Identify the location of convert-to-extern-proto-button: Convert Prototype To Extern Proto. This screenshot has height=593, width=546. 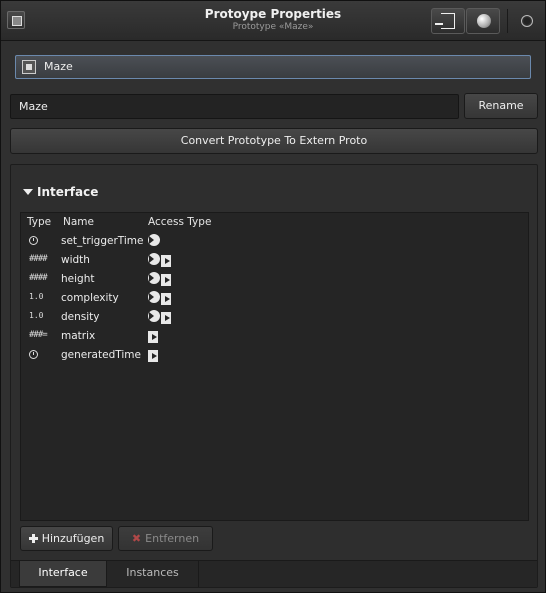
(274, 141).